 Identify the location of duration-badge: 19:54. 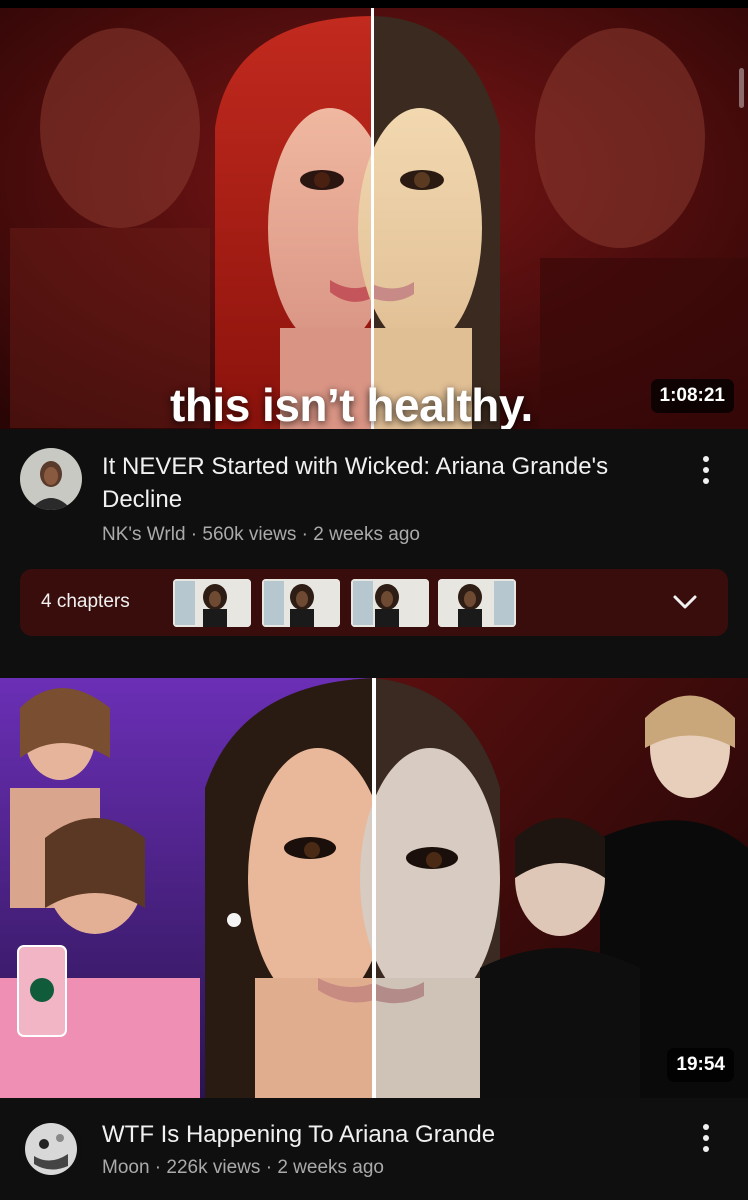
(700, 1065).